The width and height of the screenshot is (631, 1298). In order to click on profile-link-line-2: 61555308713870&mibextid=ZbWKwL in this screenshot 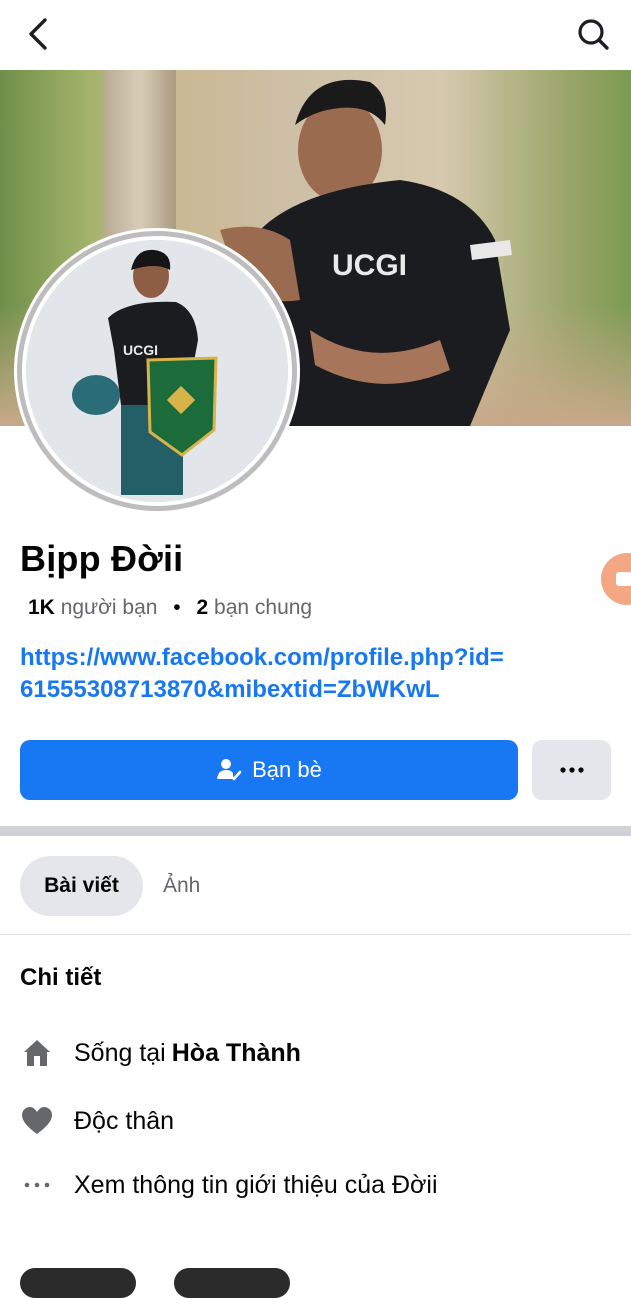, I will do `click(300, 690)`.